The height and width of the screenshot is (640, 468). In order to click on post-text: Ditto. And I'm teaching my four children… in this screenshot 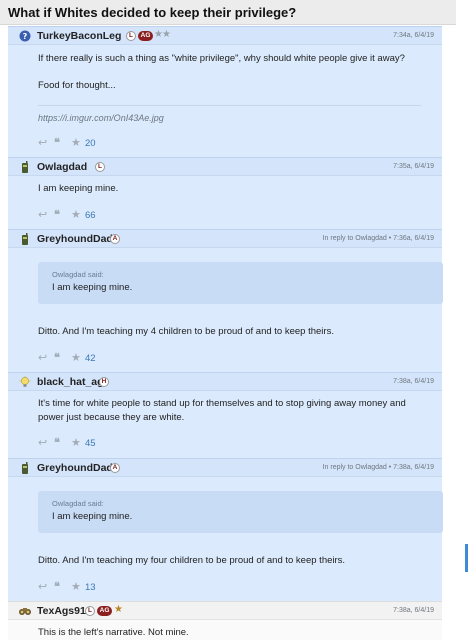, I will do `click(192, 560)`.